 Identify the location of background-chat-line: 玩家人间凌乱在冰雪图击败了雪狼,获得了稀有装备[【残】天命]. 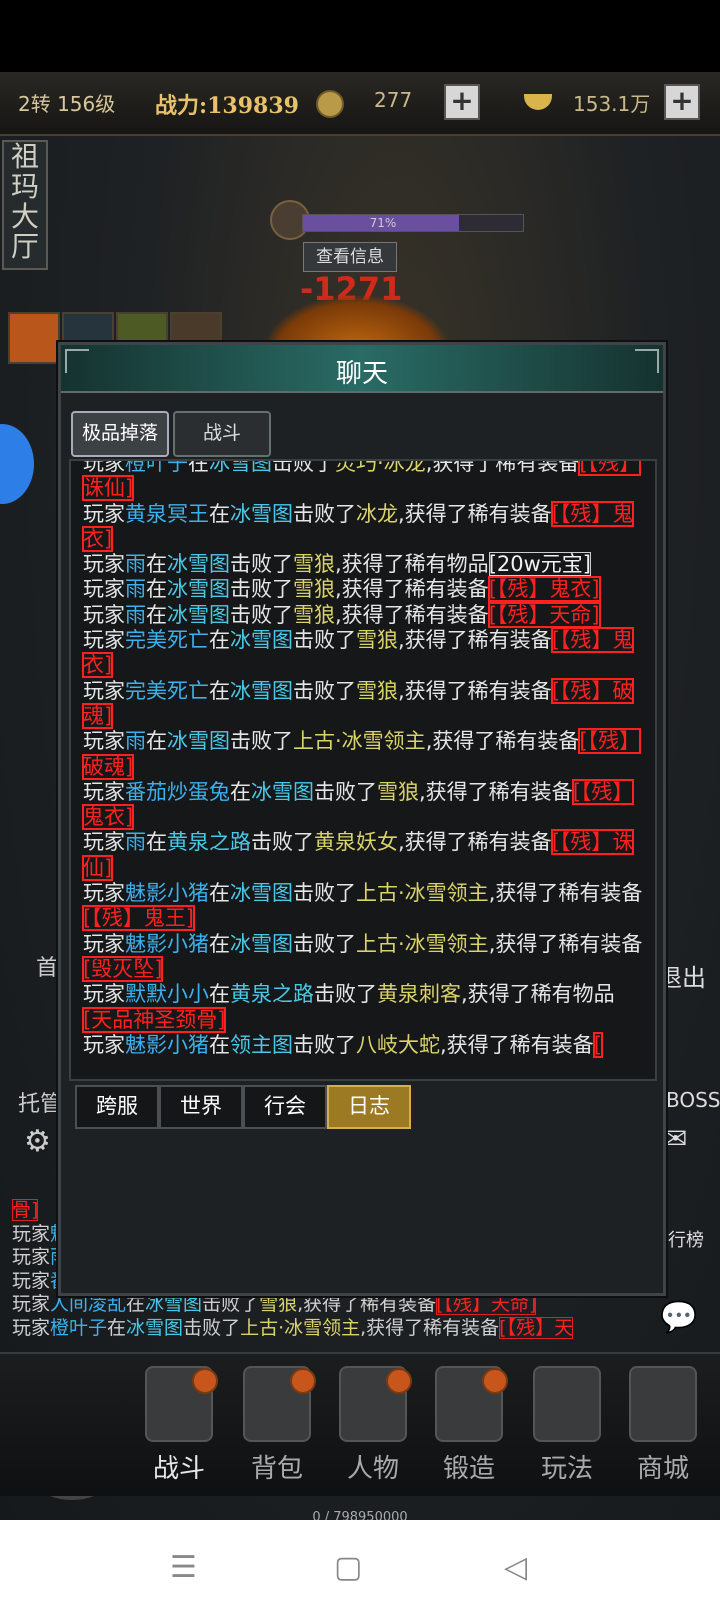
(362, 1305).